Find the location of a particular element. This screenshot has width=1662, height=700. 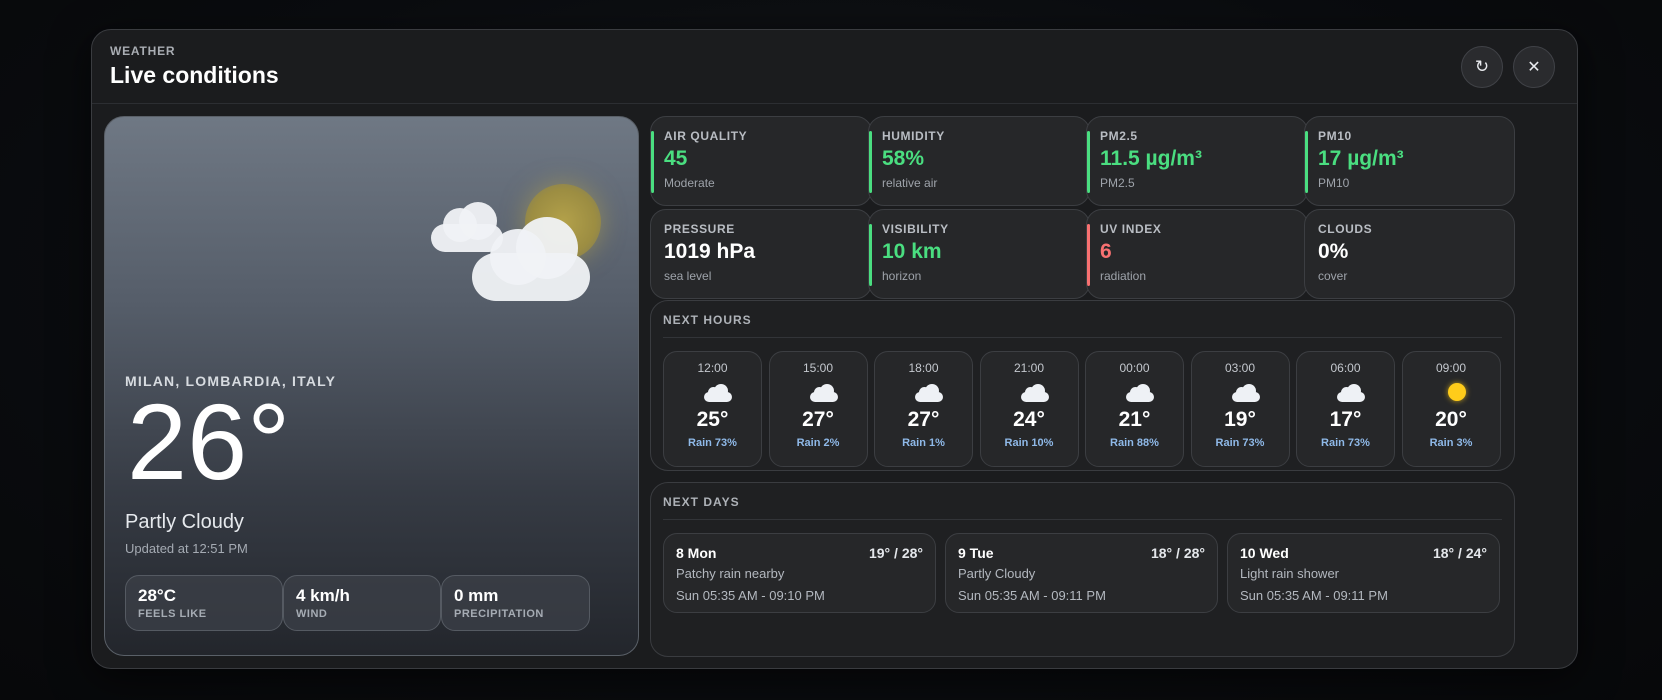

hour-time: 21:00 is located at coordinates (1029, 368).